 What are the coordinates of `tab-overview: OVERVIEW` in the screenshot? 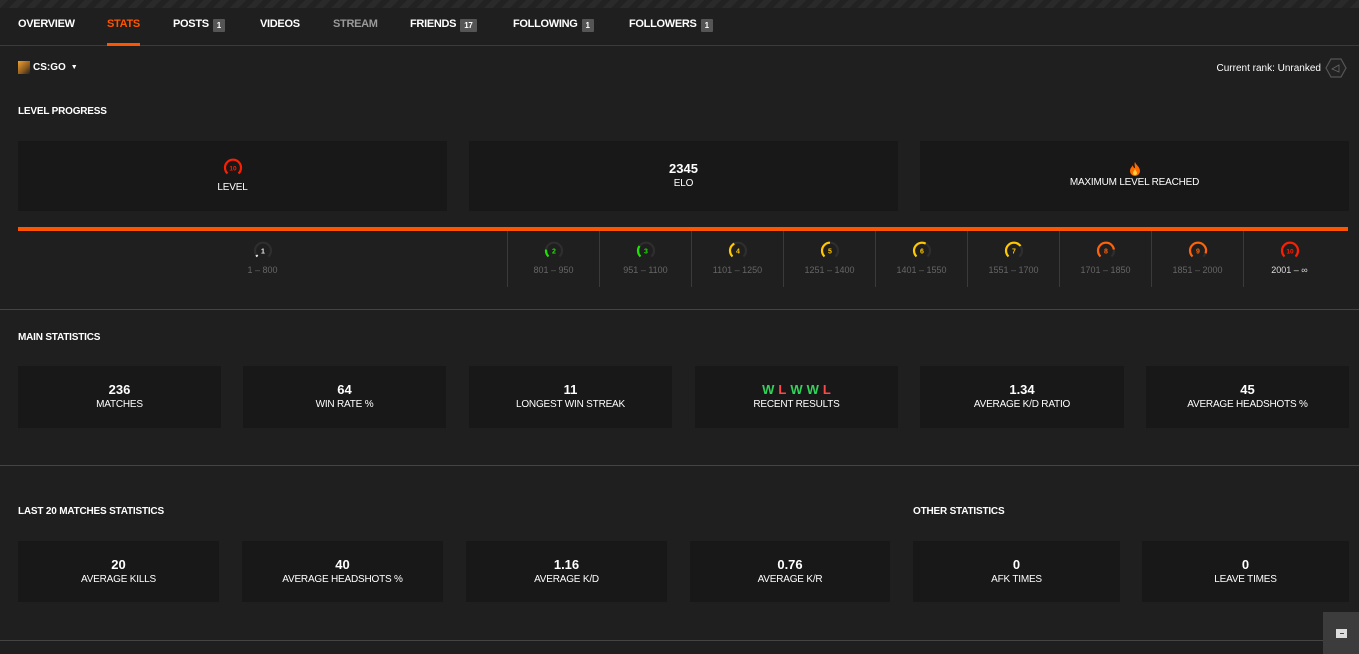 It's located at (46, 32).